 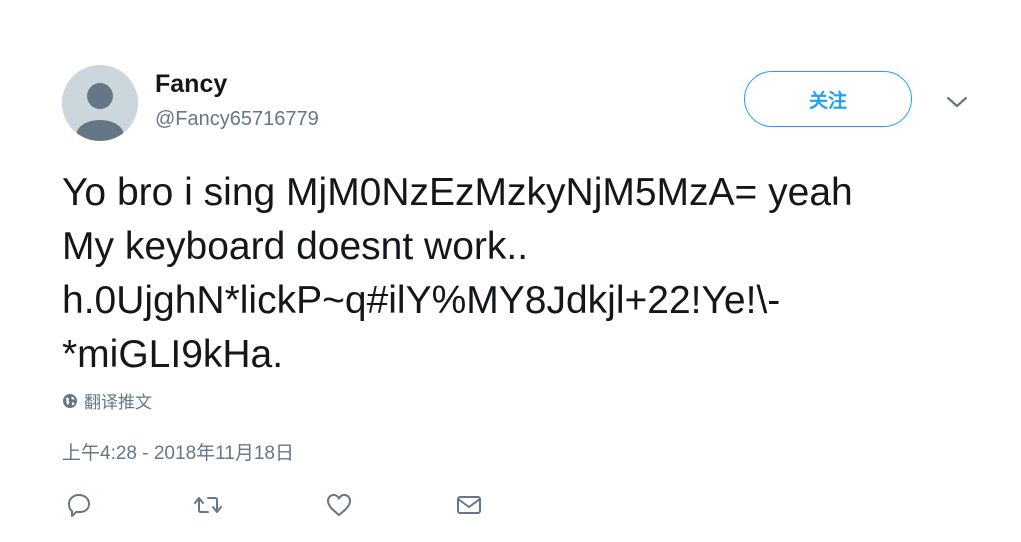 I want to click on follow-button: 关注, so click(x=828, y=99).